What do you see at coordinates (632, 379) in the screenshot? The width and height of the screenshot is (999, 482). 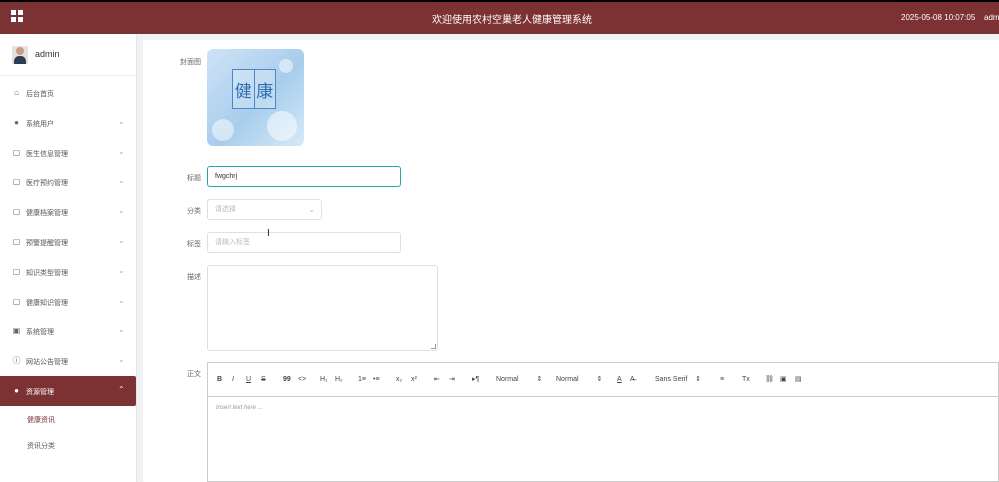 I see `background-color-button: A̶` at bounding box center [632, 379].